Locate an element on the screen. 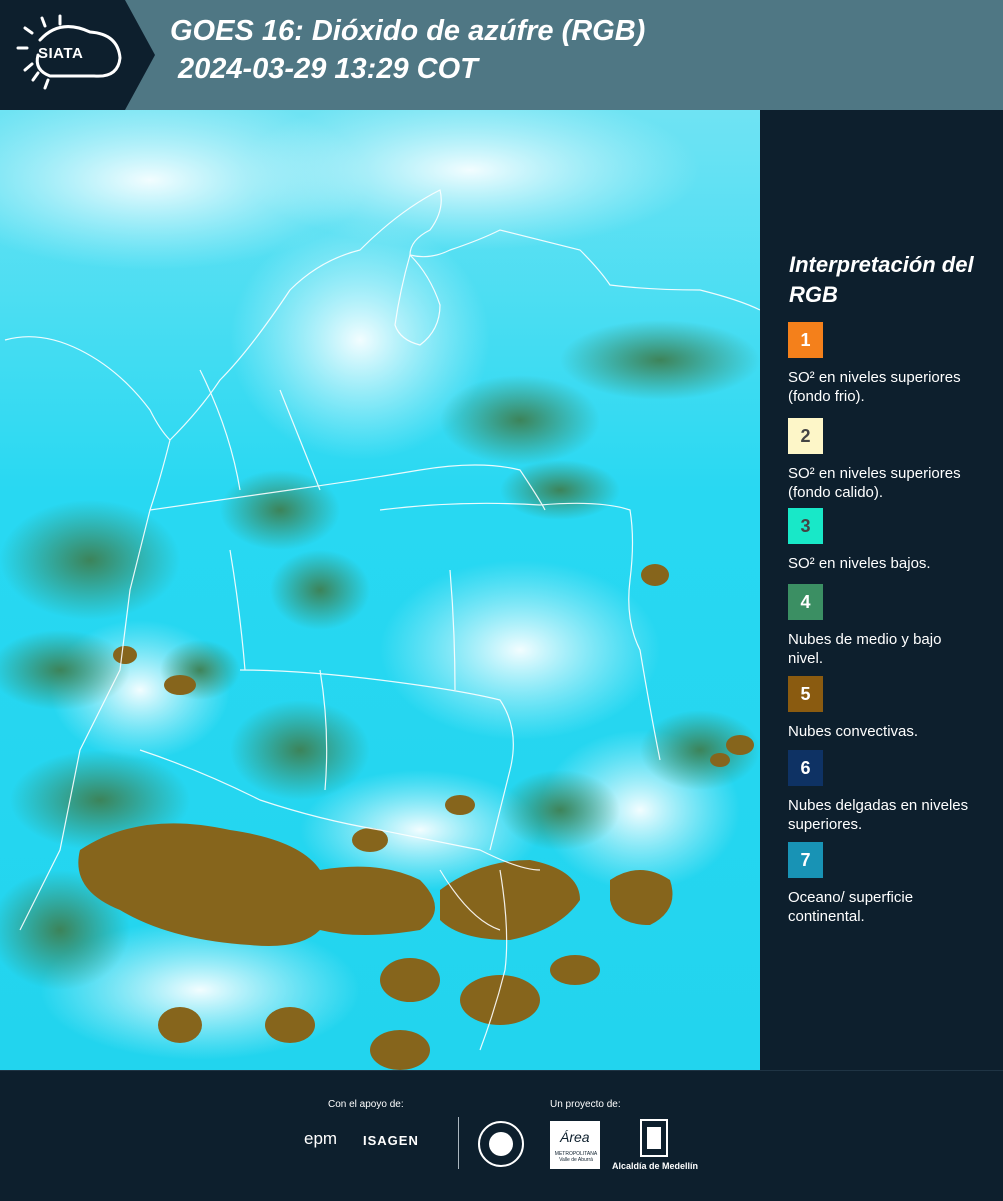 This screenshot has height=1201, width=1003. alcaldia-shield-icon is located at coordinates (654, 1138).